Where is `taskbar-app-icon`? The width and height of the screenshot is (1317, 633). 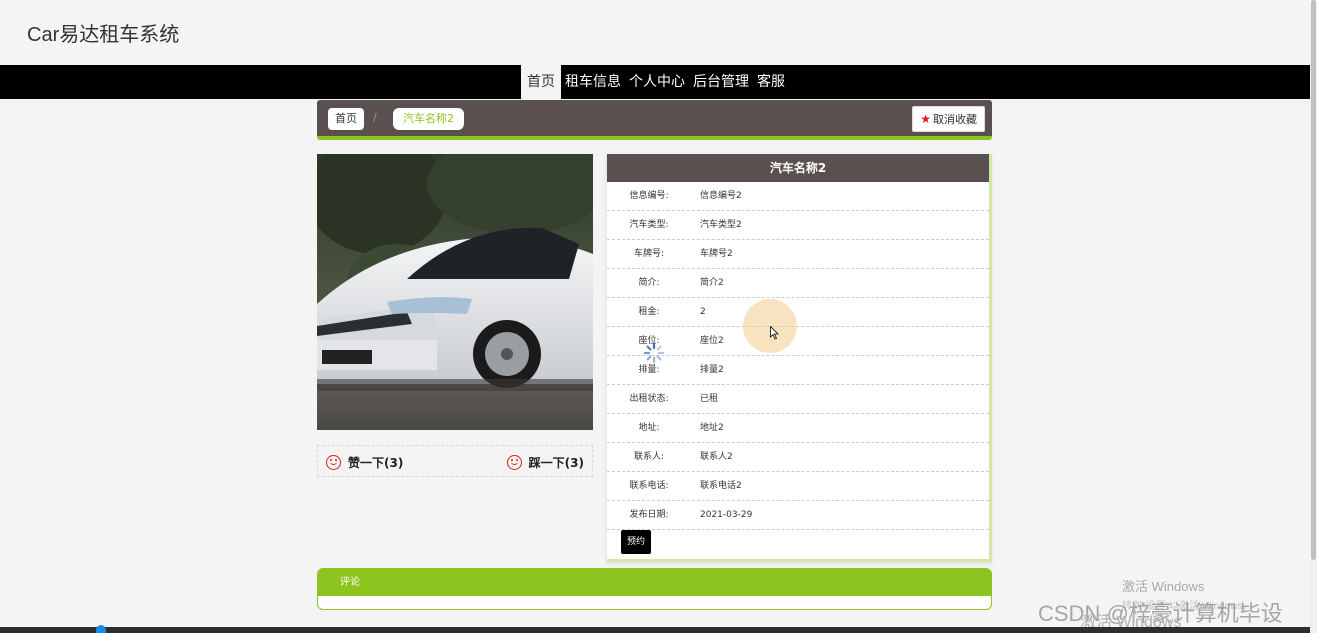 taskbar-app-icon is located at coordinates (101, 629).